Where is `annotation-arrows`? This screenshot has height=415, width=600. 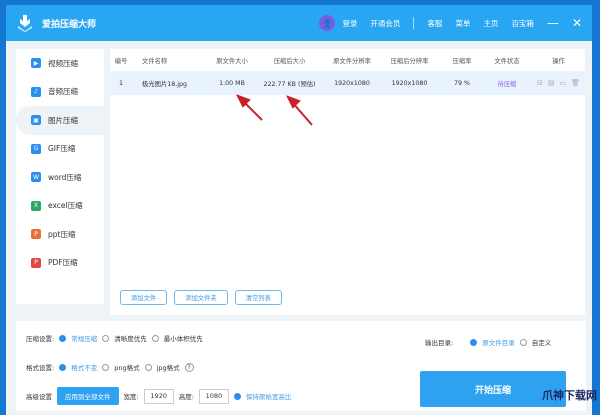
annotation-arrows is located at coordinates (274, 110).